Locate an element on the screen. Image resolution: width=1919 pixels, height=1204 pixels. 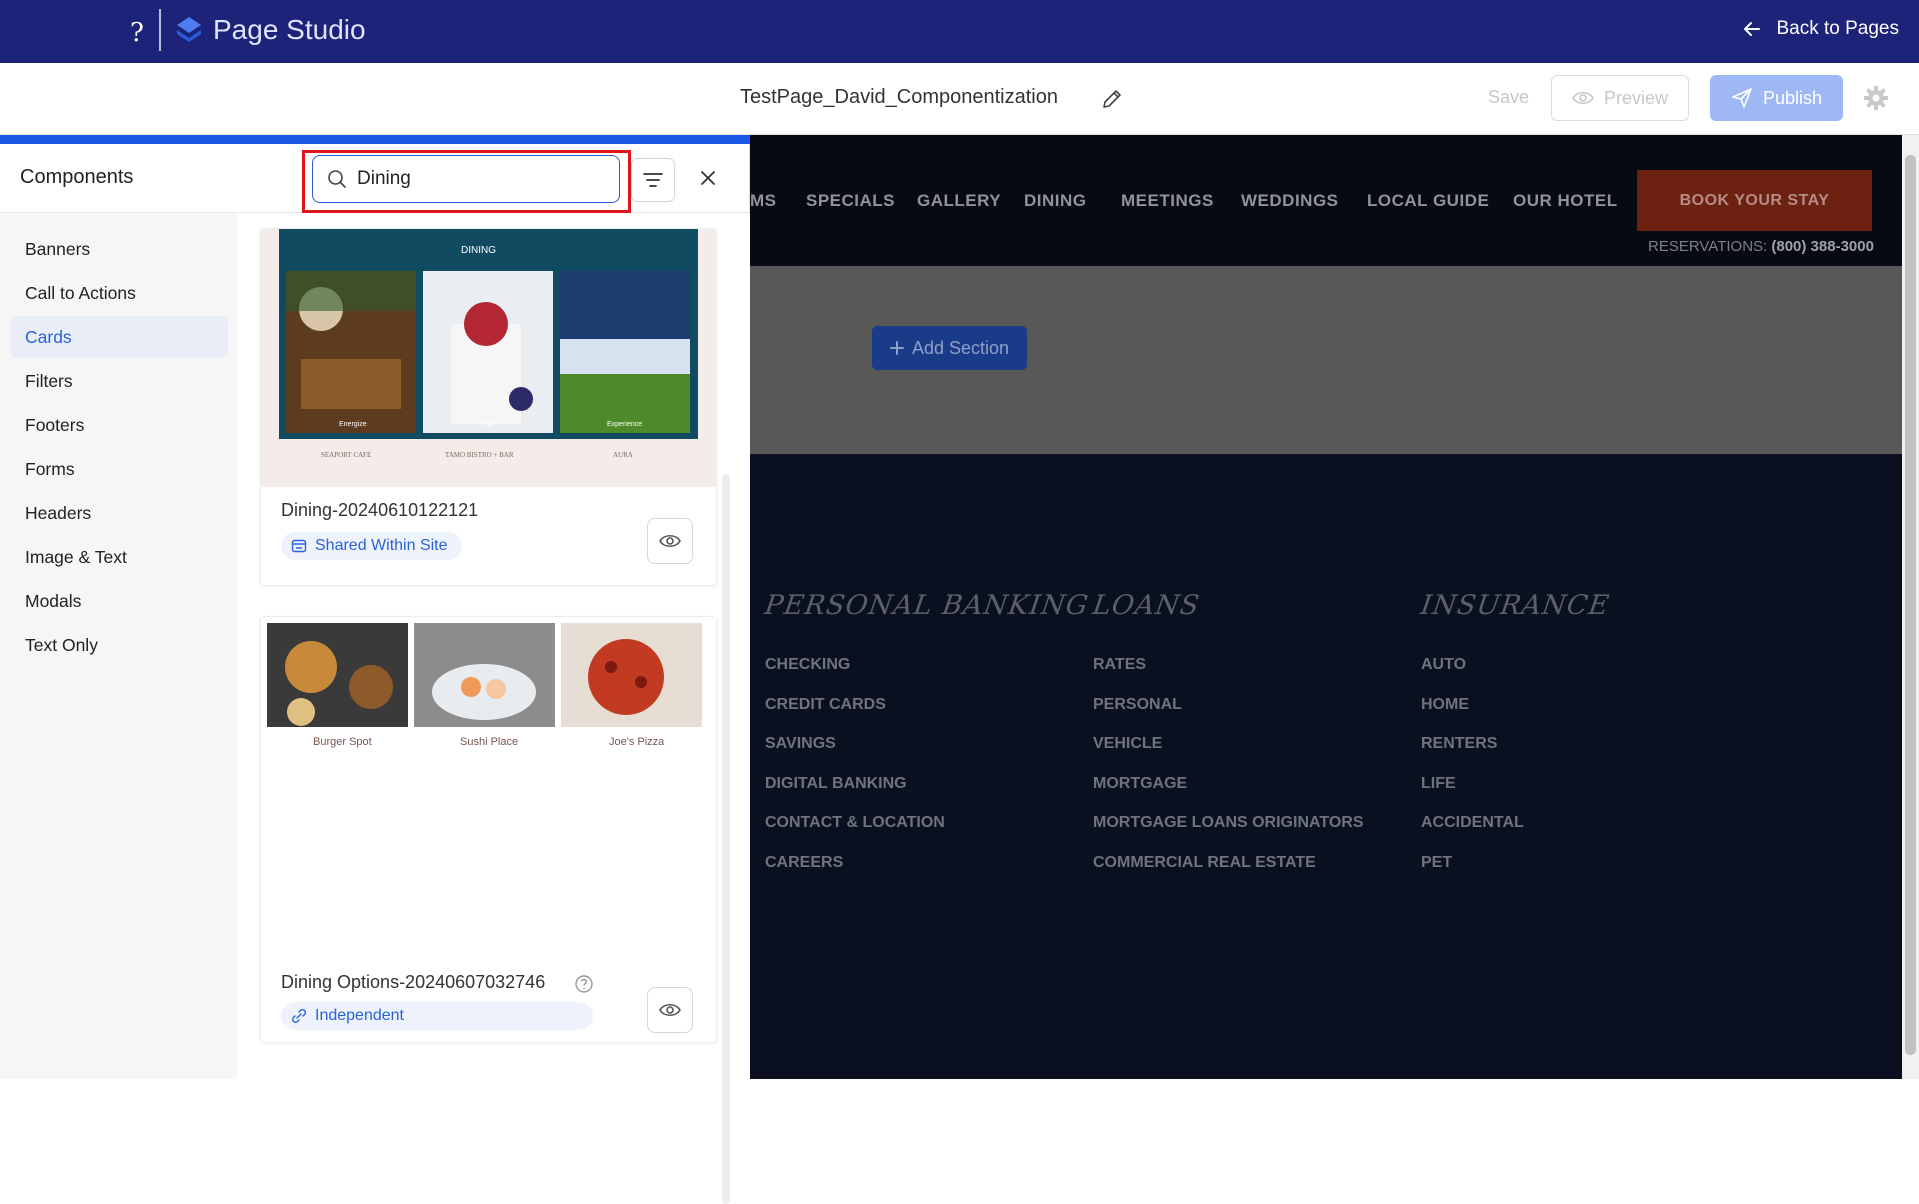
dining-thumbnail-image is located at coordinates (488, 358).